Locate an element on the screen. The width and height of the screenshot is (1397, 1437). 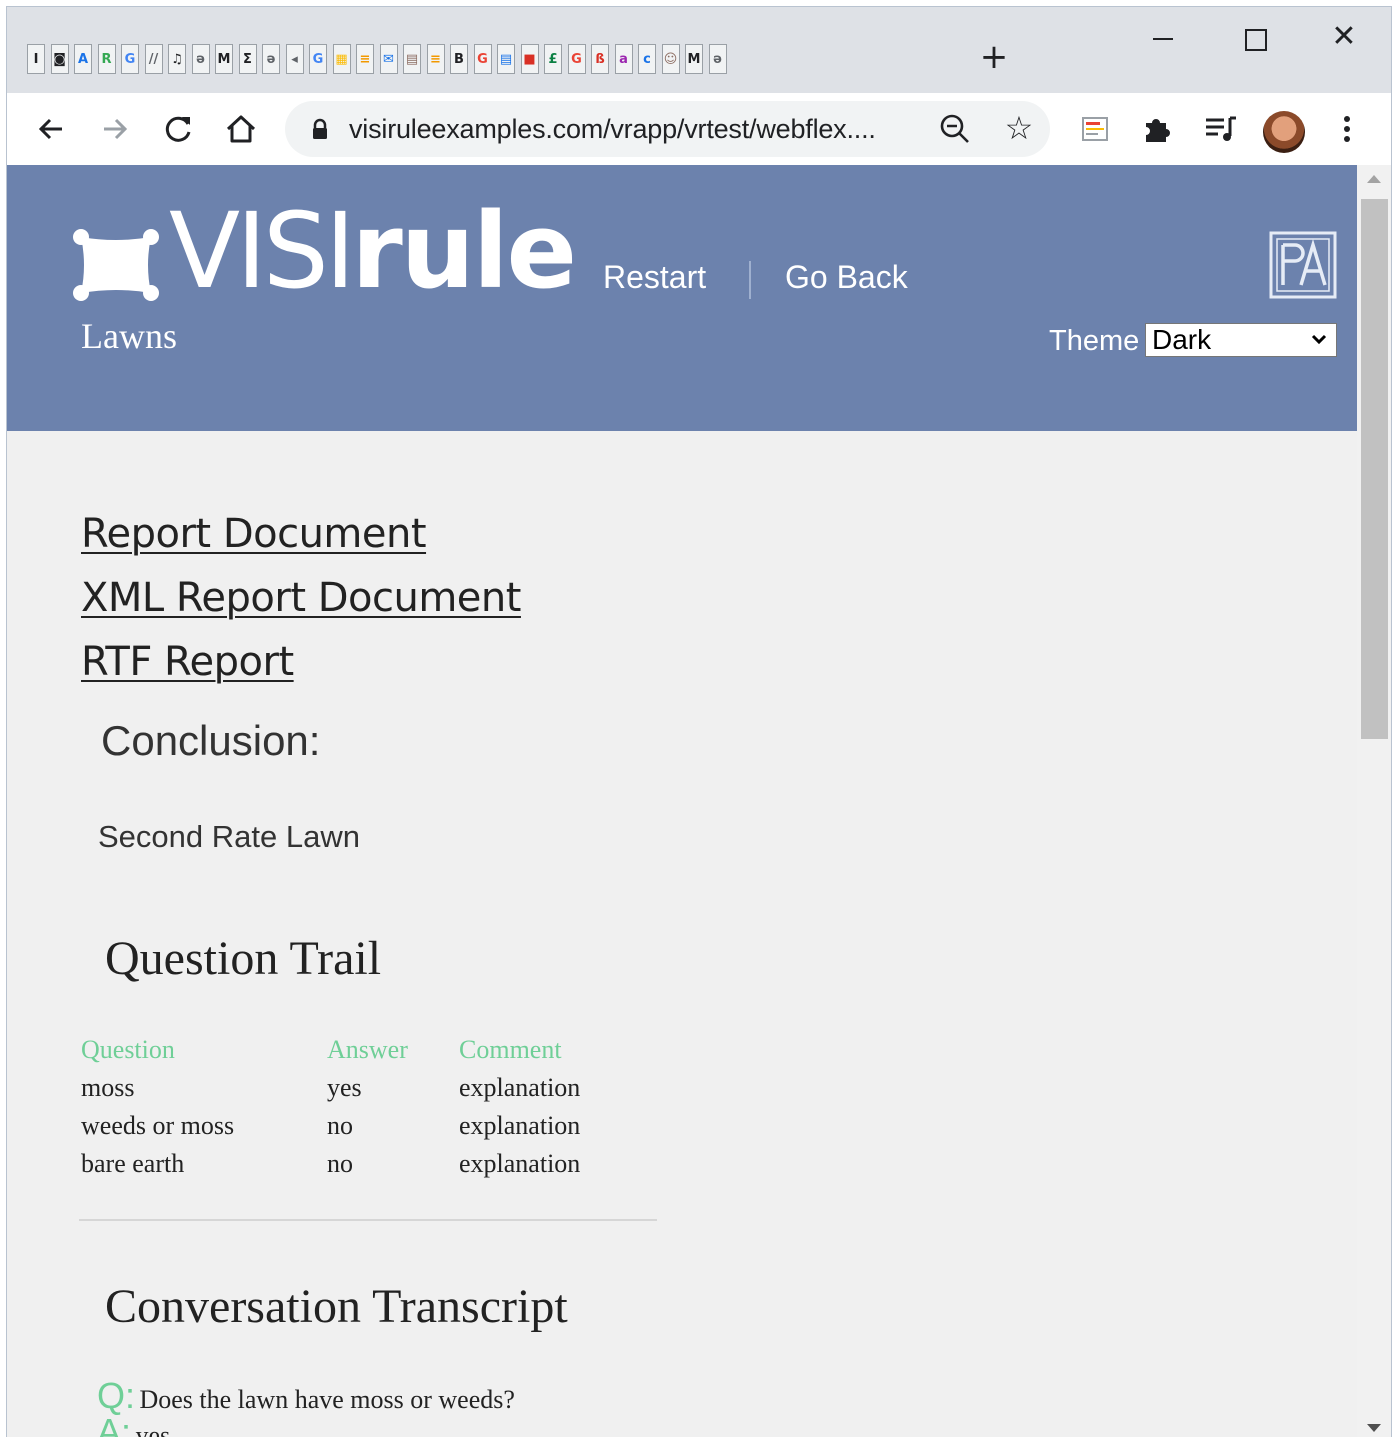
column-header-question: Question is located at coordinates (128, 1049).